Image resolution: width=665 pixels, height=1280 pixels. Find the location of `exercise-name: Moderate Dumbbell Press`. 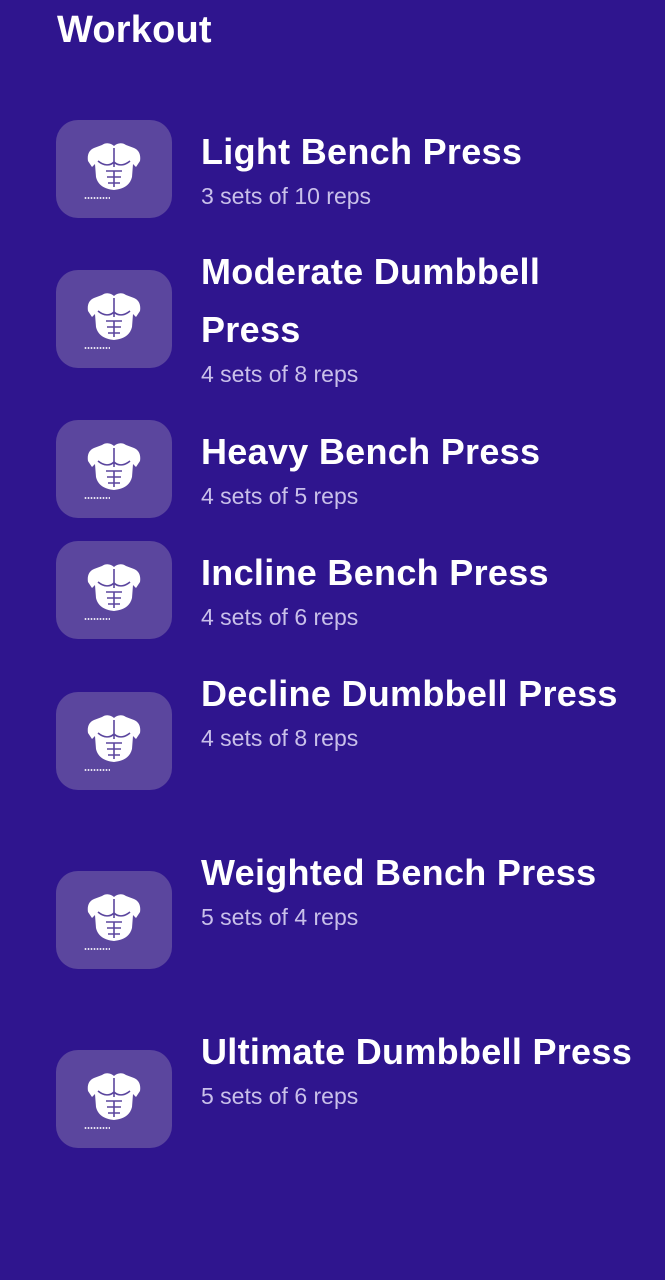

exercise-name: Moderate Dumbbell Press is located at coordinates (371, 300).